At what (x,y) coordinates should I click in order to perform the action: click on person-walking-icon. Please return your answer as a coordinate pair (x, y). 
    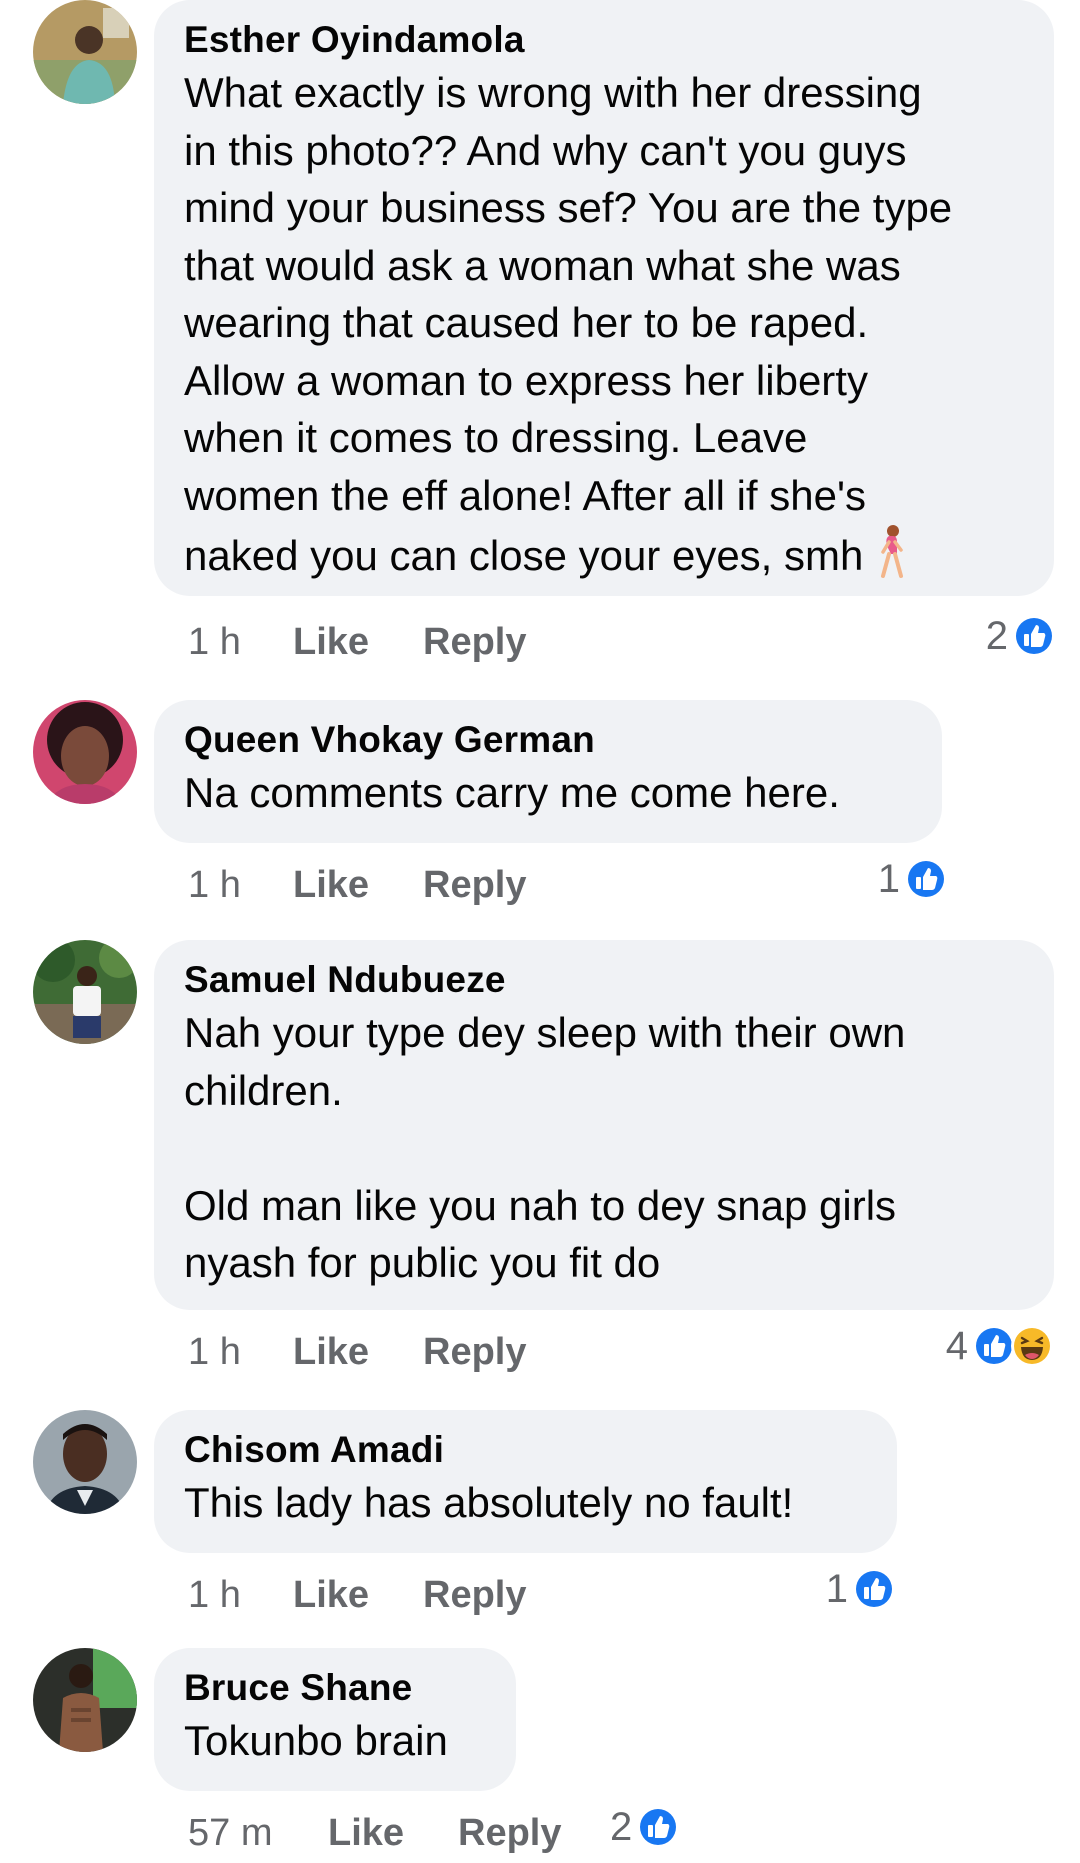
    Looking at the image, I should click on (892, 551).